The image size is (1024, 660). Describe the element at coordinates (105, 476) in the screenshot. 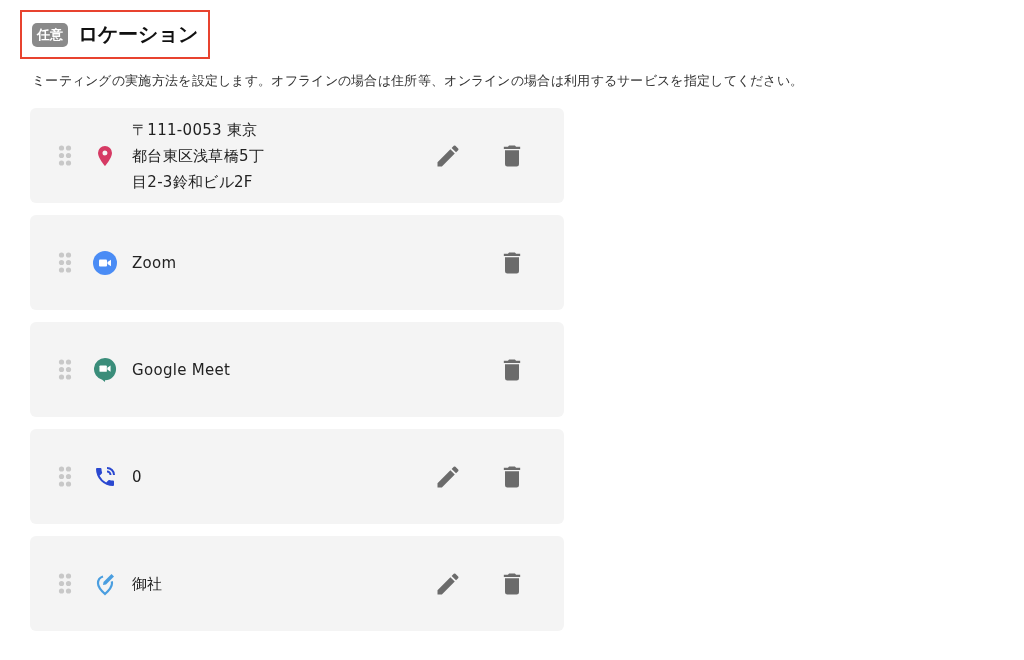

I see `phone-call-icon` at that location.